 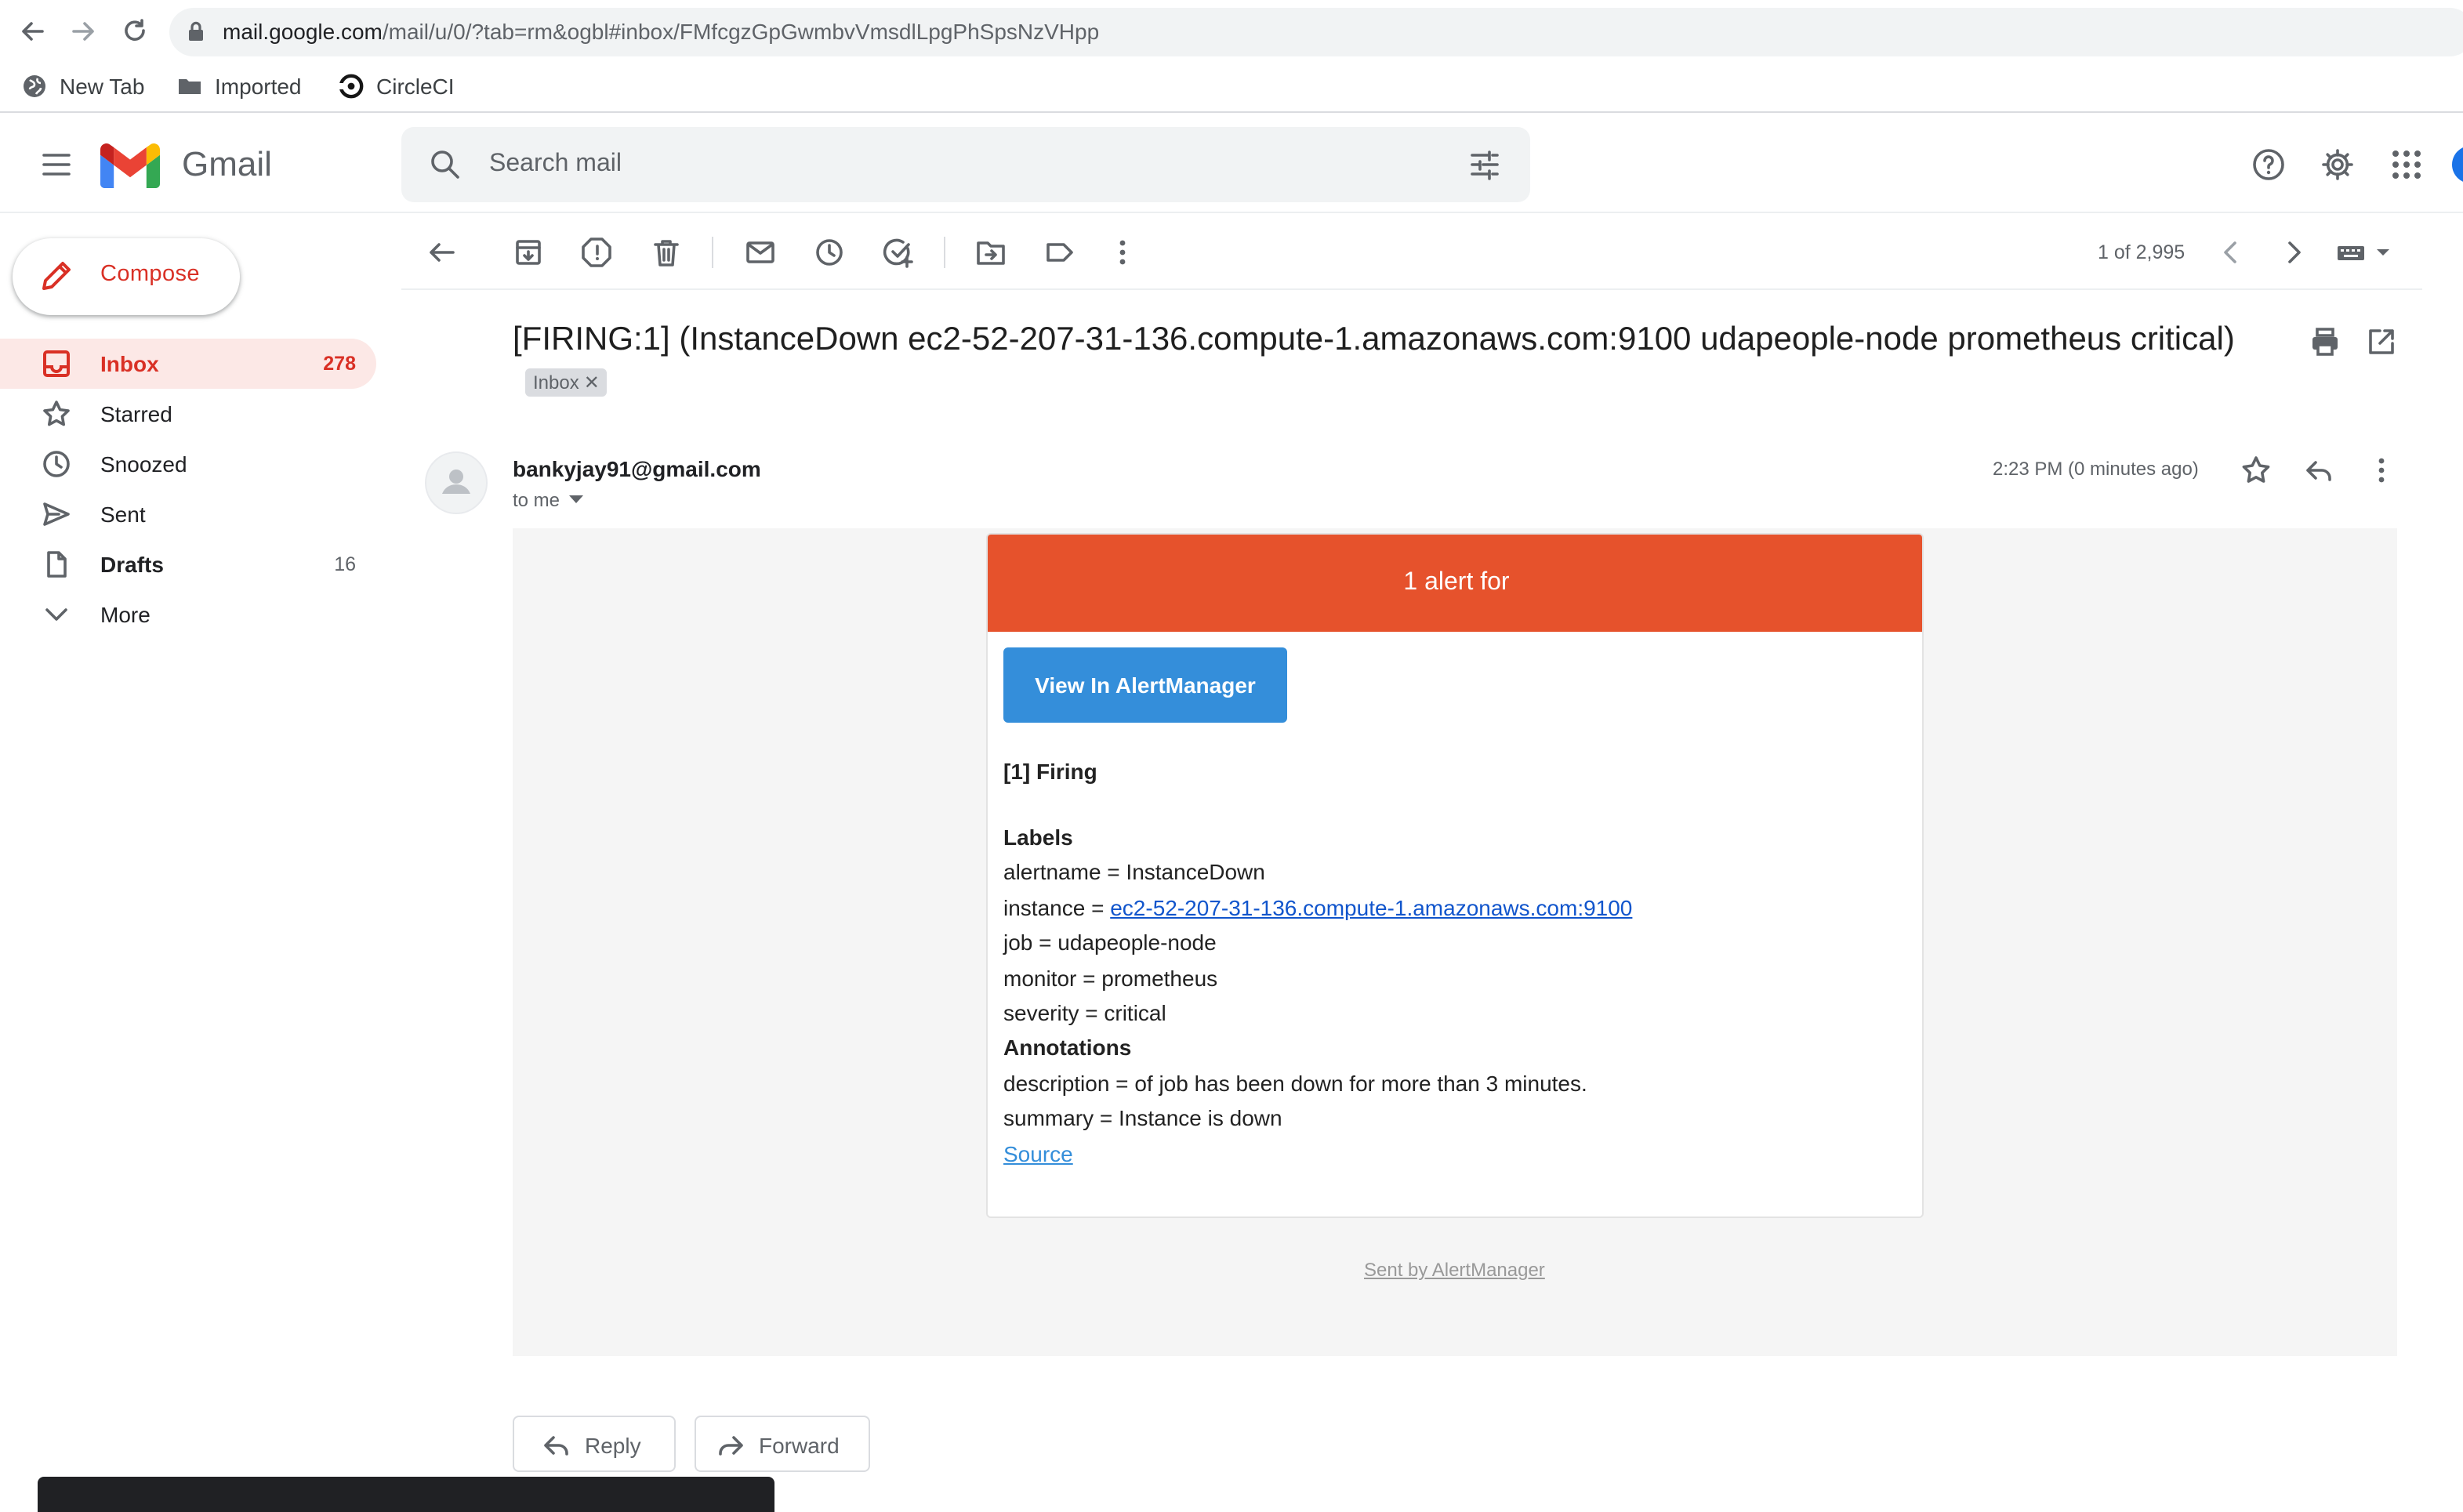 What do you see at coordinates (351, 86) in the screenshot?
I see `circleci-icon` at bounding box center [351, 86].